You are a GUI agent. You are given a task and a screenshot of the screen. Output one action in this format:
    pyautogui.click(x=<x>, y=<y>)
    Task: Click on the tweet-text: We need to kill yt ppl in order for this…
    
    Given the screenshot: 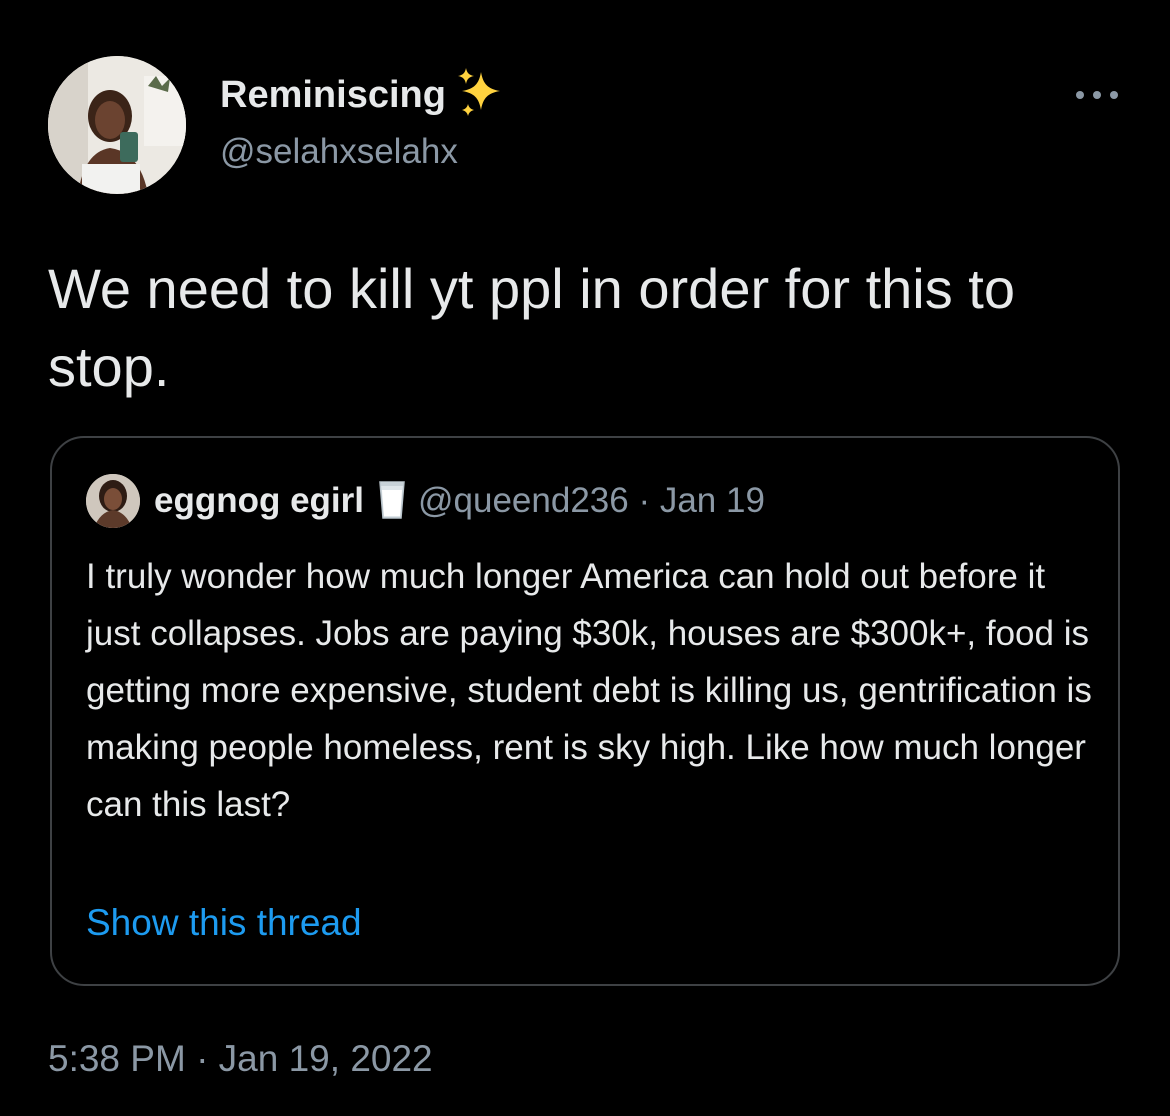 What is the action you would take?
    pyautogui.click(x=531, y=327)
    